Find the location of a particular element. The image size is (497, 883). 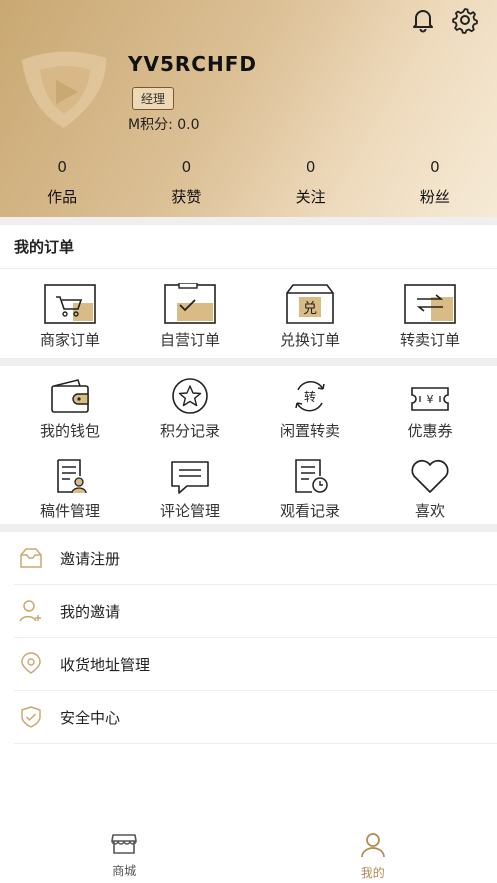

exchange-box-icon: 兑 is located at coordinates (310, 302).